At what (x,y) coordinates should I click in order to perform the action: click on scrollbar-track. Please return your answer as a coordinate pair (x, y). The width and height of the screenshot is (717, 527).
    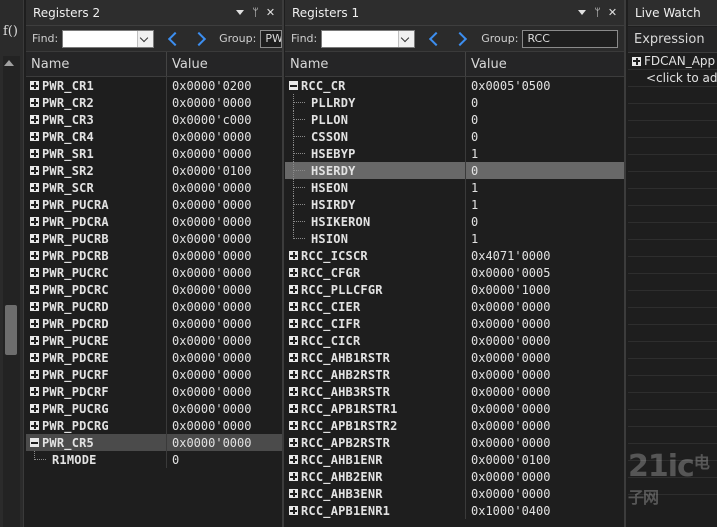
    Looking at the image, I should click on (11, 291).